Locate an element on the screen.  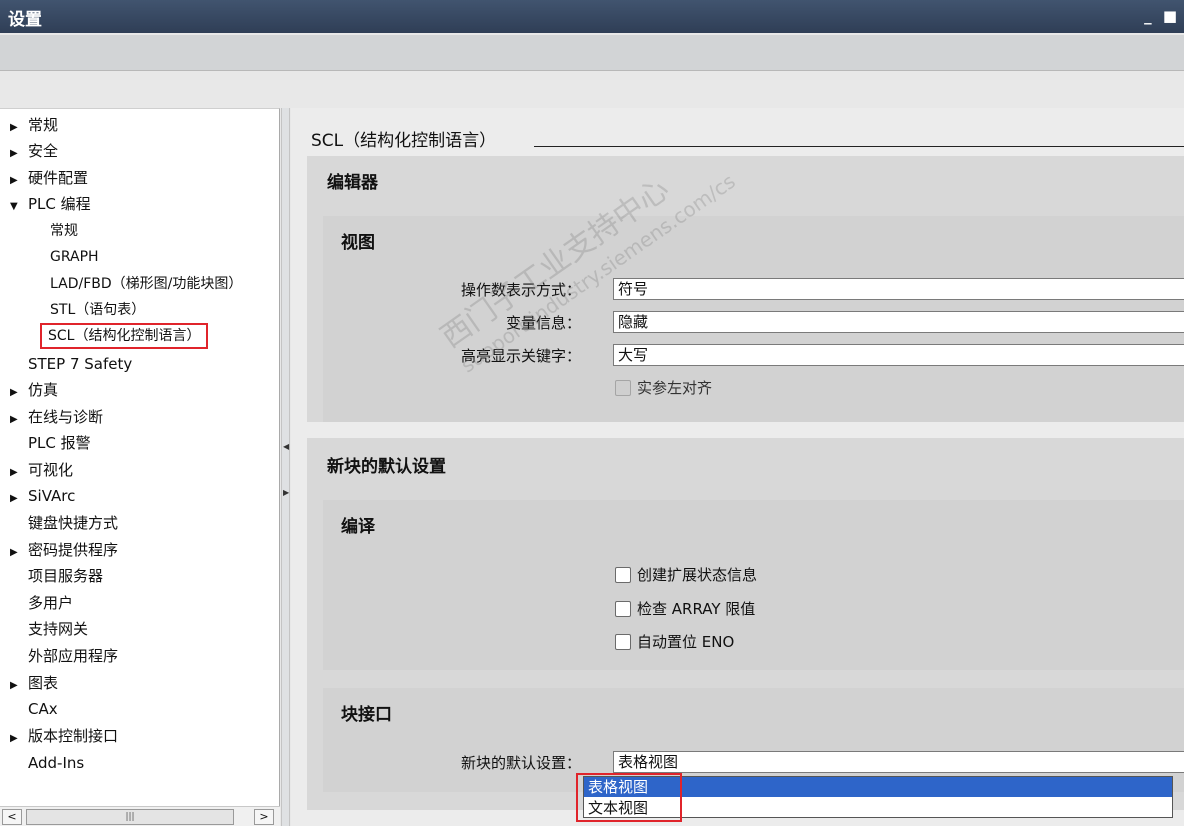
block-interface-default-select: 表格视图 ▼ is located at coordinates (898, 762).